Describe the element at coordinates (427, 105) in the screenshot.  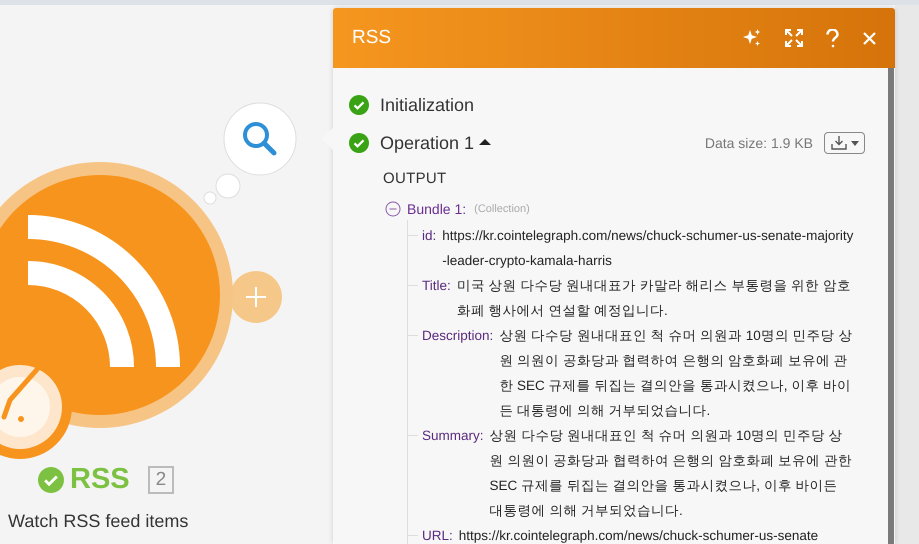
I see `step-label: Initialization` at that location.